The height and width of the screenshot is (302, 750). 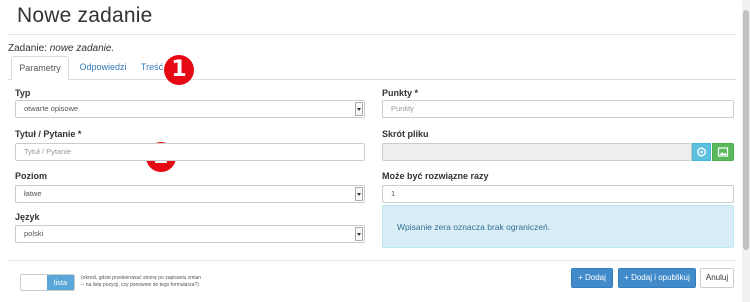 What do you see at coordinates (23, 93) in the screenshot?
I see `typ-label: Typ` at bounding box center [23, 93].